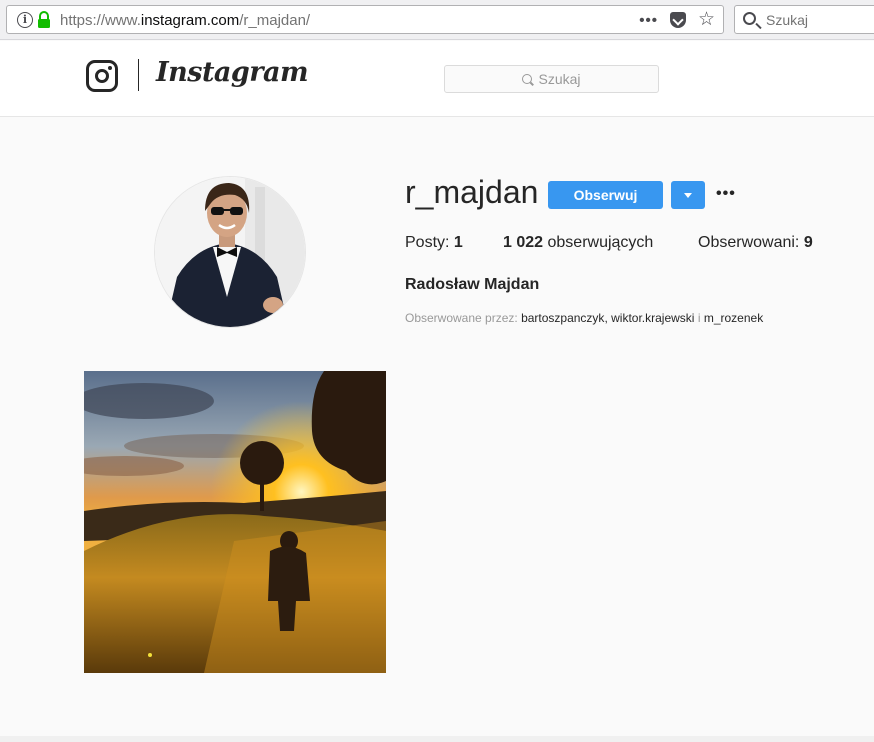 This screenshot has width=874, height=742. What do you see at coordinates (461, 318) in the screenshot?
I see `followed-by-prefix: Obserwowane przez:` at bounding box center [461, 318].